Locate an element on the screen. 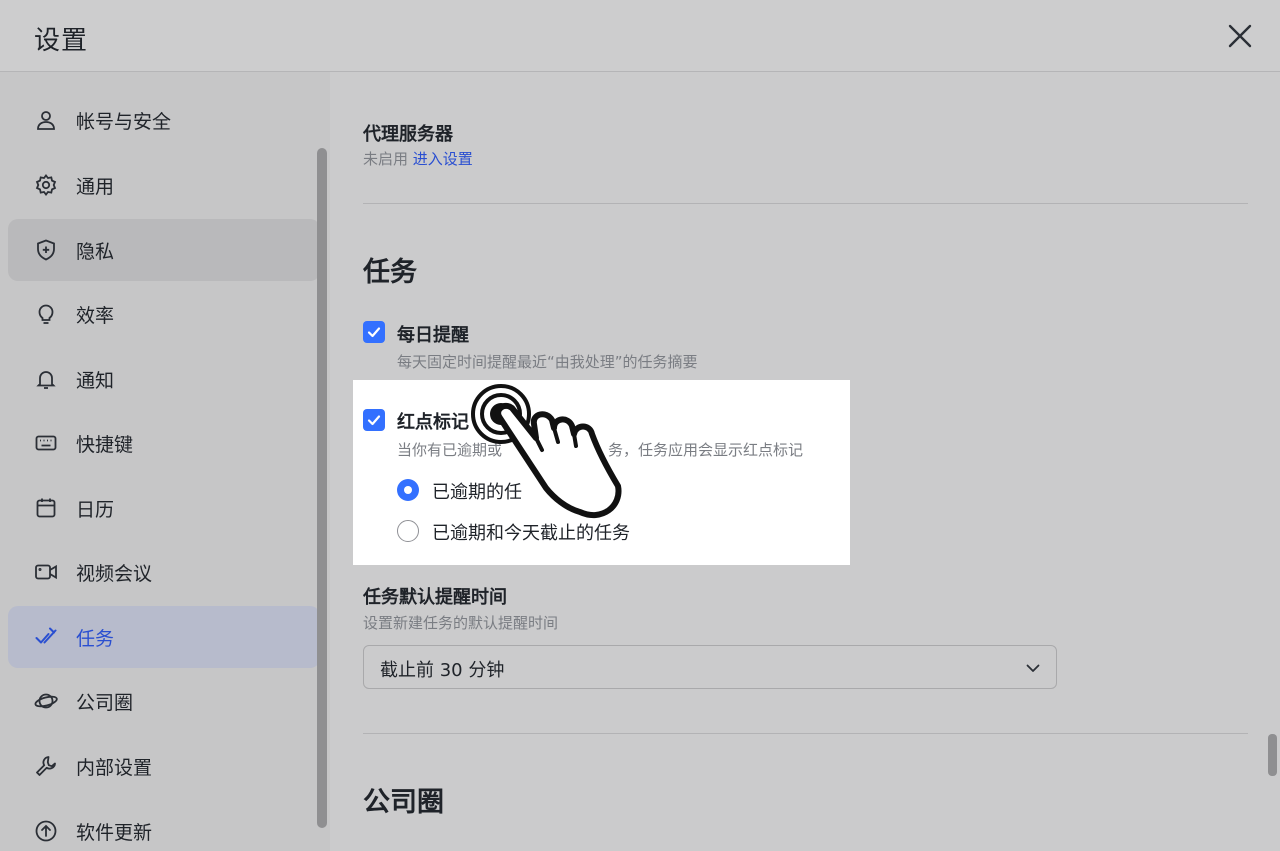 The height and width of the screenshot is (851, 1280). sidebar-item-label: 通知 is located at coordinates (95, 381).